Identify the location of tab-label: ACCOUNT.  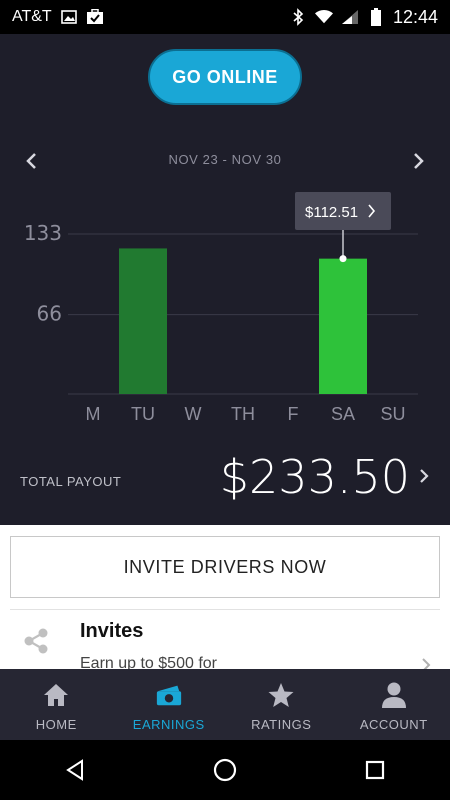
(393, 724).